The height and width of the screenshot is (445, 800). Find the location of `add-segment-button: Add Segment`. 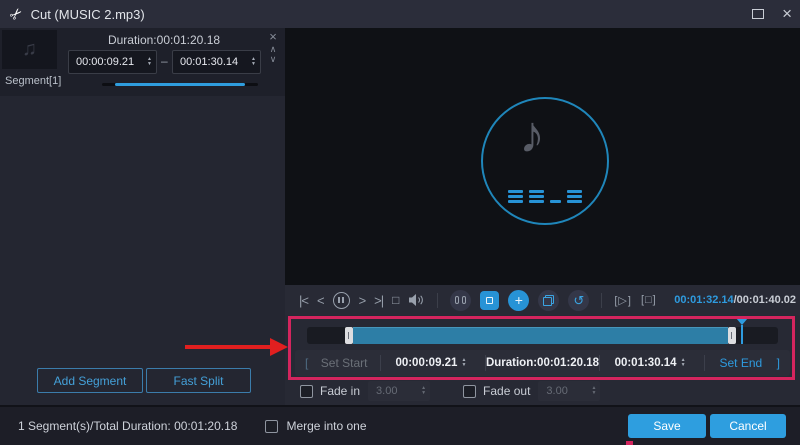

add-segment-button: Add Segment is located at coordinates (90, 380).